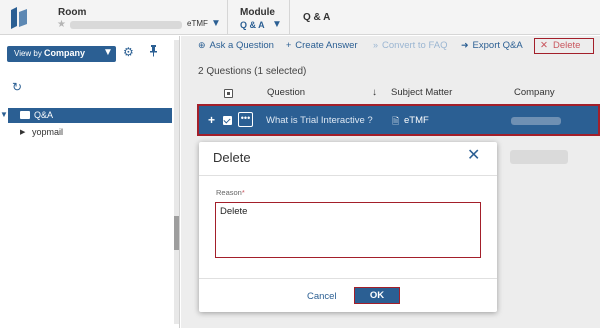  What do you see at coordinates (197, 23) in the screenshot?
I see `room-value: eTMF` at bounding box center [197, 23].